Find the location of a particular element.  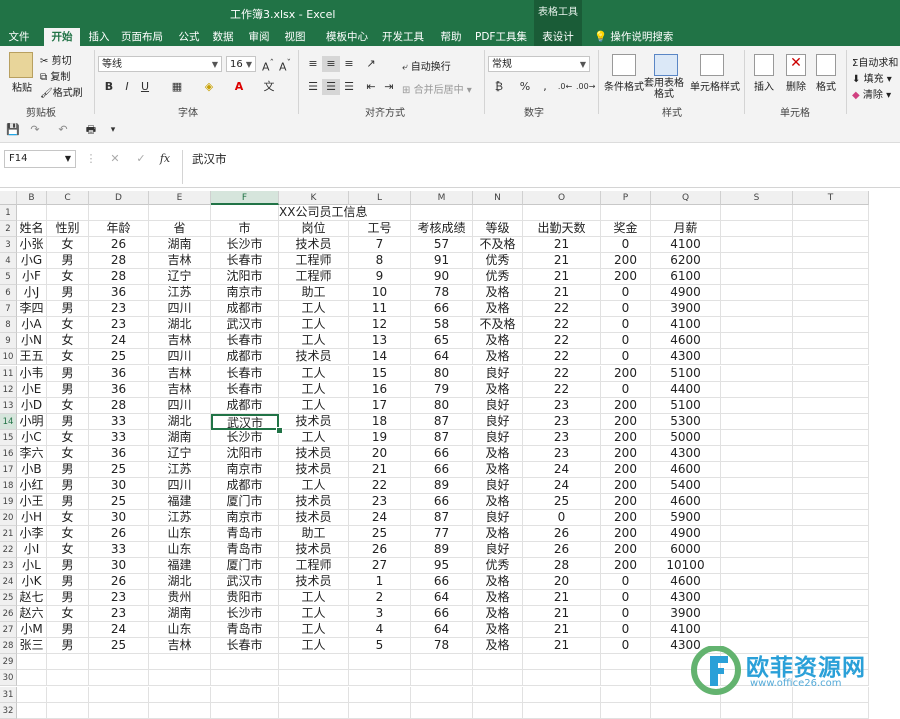

table-cell: 赵六 is located at coordinates (32, 614).